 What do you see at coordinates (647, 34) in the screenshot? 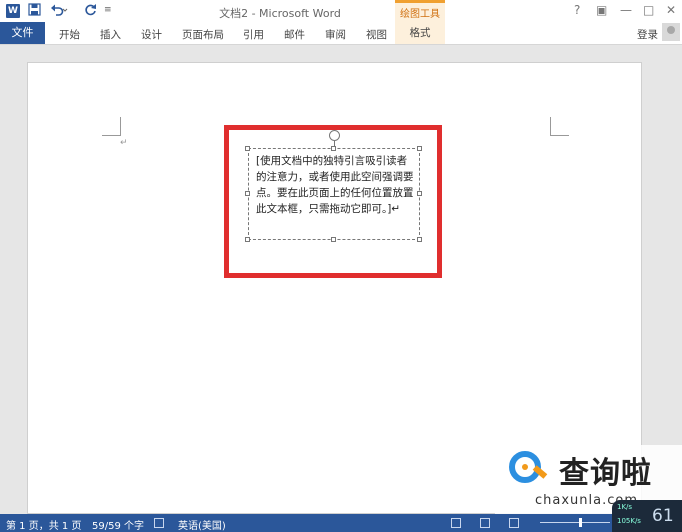
I see `signin-link: 登录` at bounding box center [647, 34].